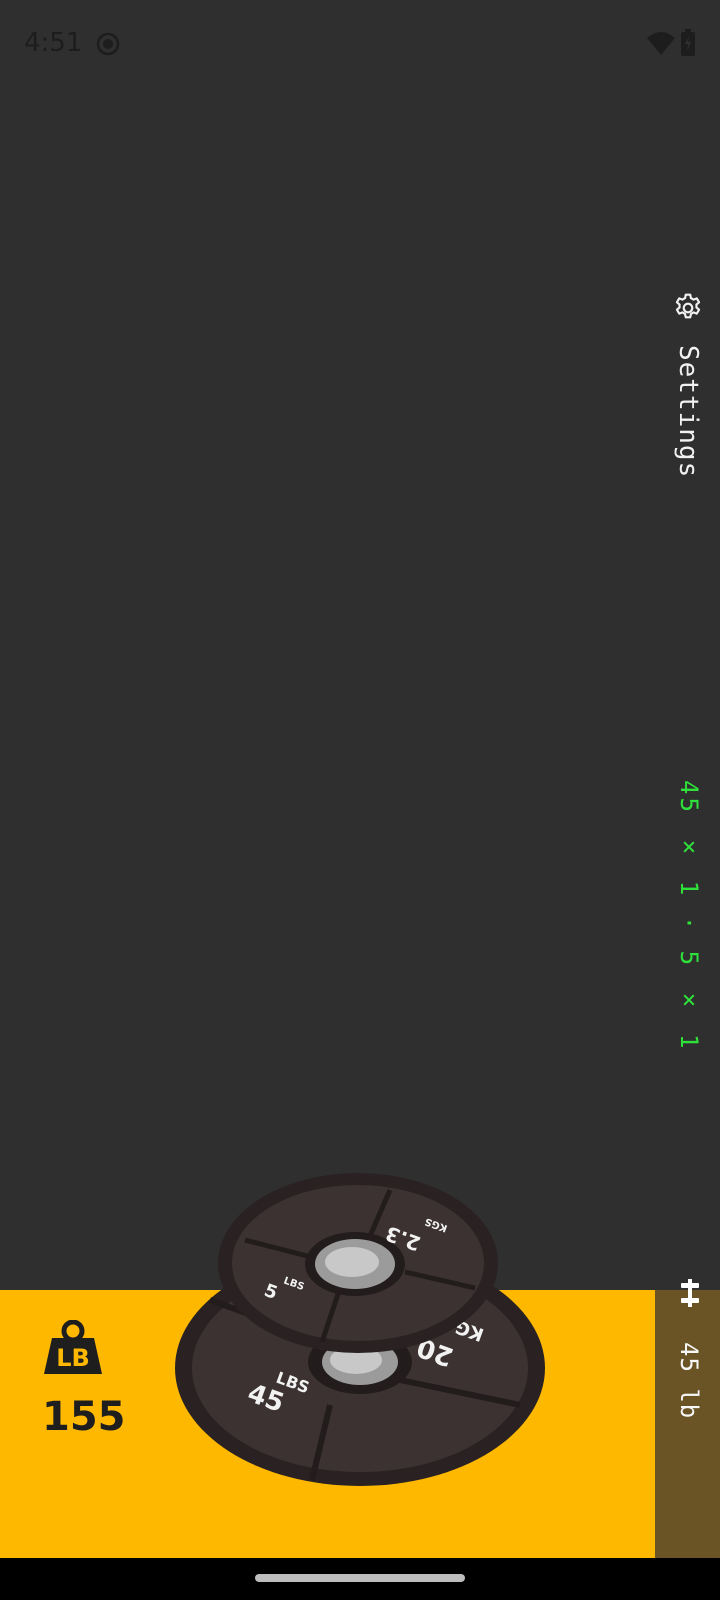 The image size is (720, 1600). Describe the element at coordinates (689, 916) in the screenshot. I see `plate-summary: 45 × 1 · 5 × 1` at that location.